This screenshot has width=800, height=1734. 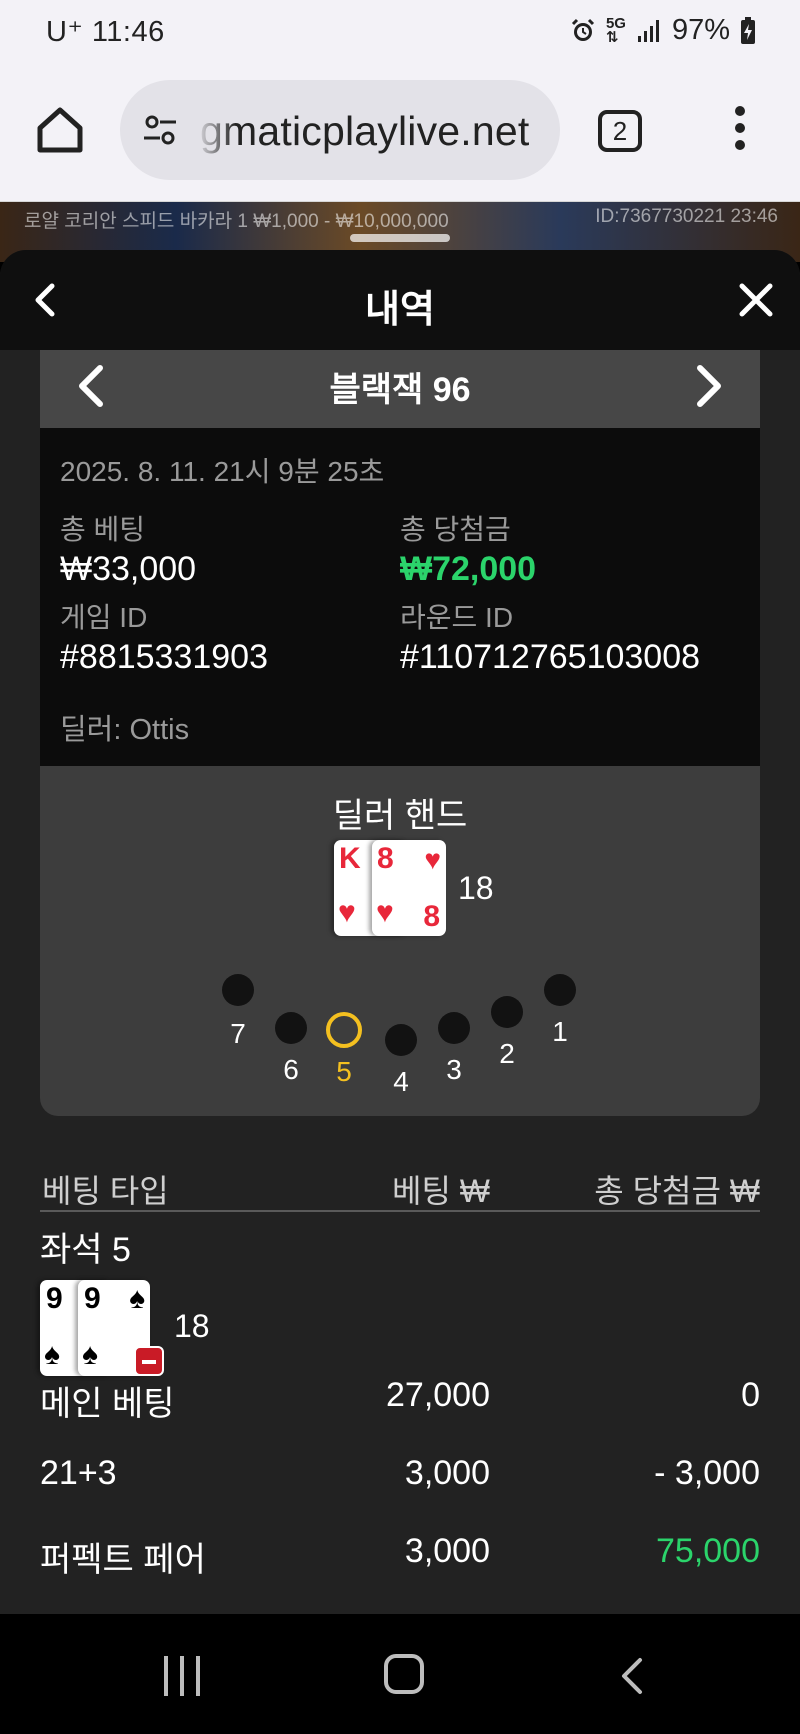 What do you see at coordinates (103, 529) in the screenshot?
I see `total-bet-label: 총 베팅` at bounding box center [103, 529].